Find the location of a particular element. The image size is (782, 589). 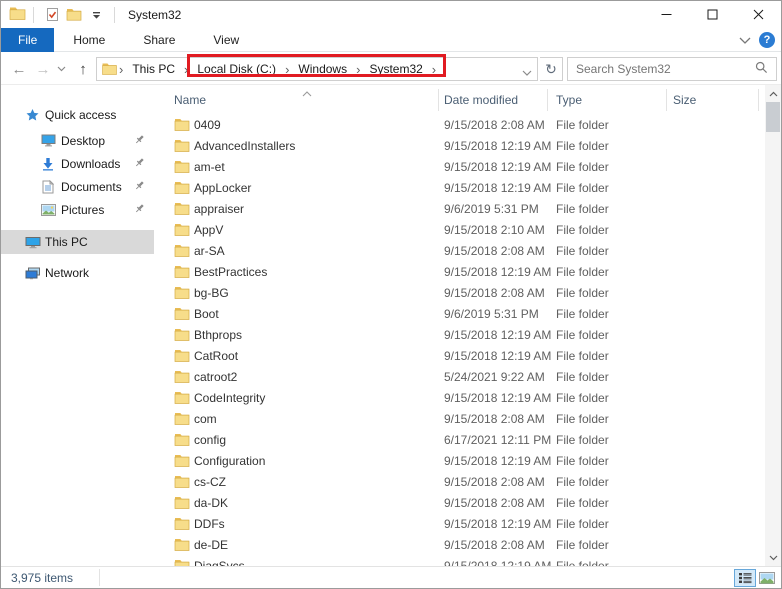

file-name: am-et is located at coordinates (209, 167).